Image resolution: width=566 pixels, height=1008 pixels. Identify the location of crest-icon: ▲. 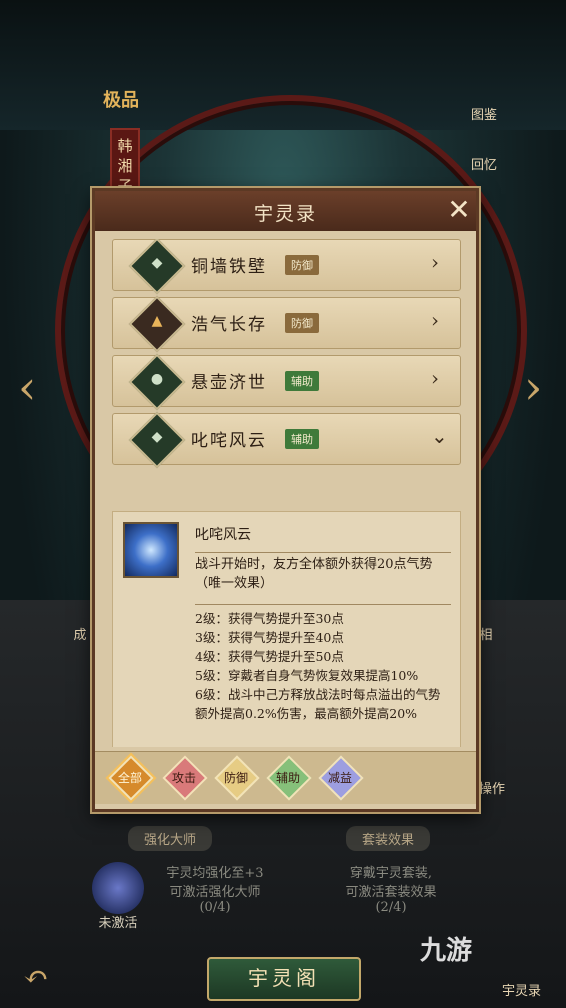
(157, 324).